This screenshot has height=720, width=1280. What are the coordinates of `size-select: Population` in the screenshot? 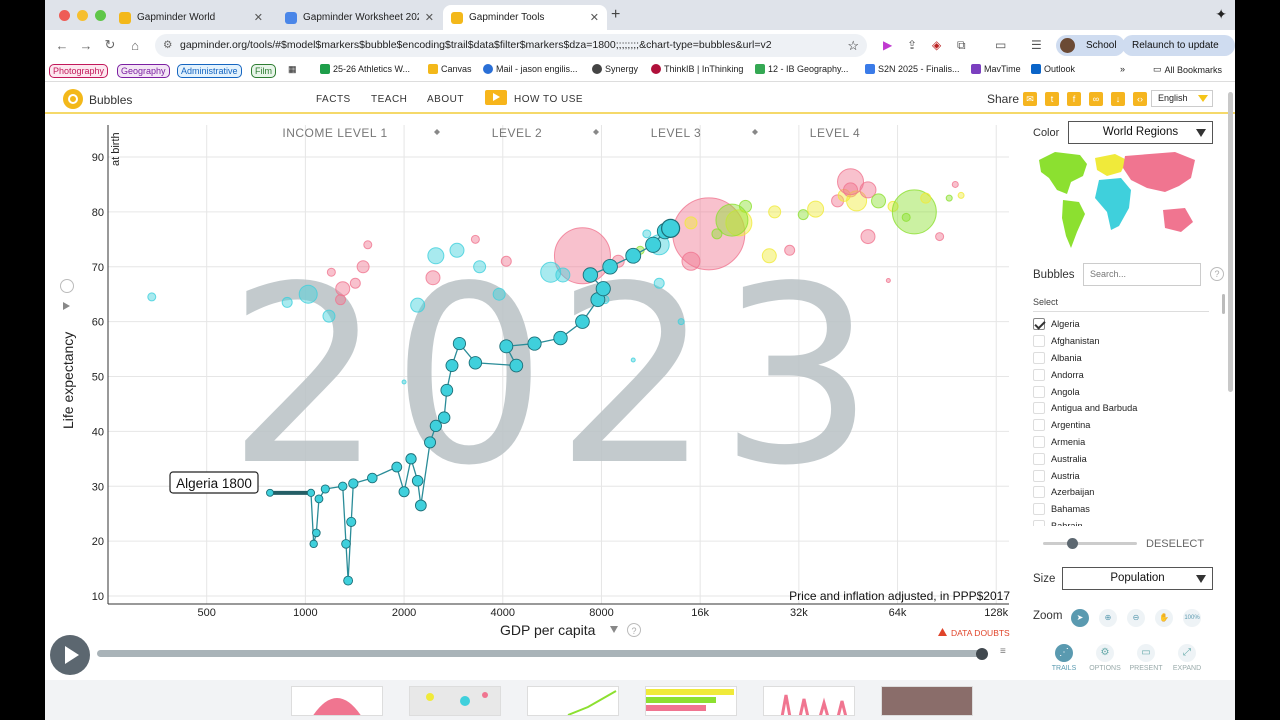 It's located at (1137, 578).